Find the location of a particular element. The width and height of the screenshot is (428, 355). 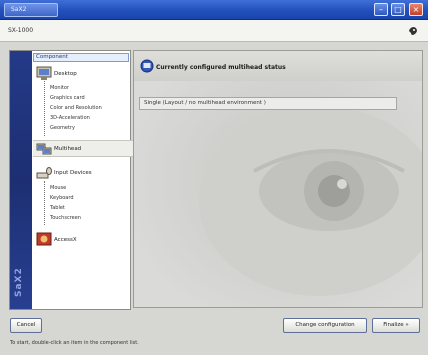

tree-item-graphics-card: Graphics card is located at coordinates (67, 98).